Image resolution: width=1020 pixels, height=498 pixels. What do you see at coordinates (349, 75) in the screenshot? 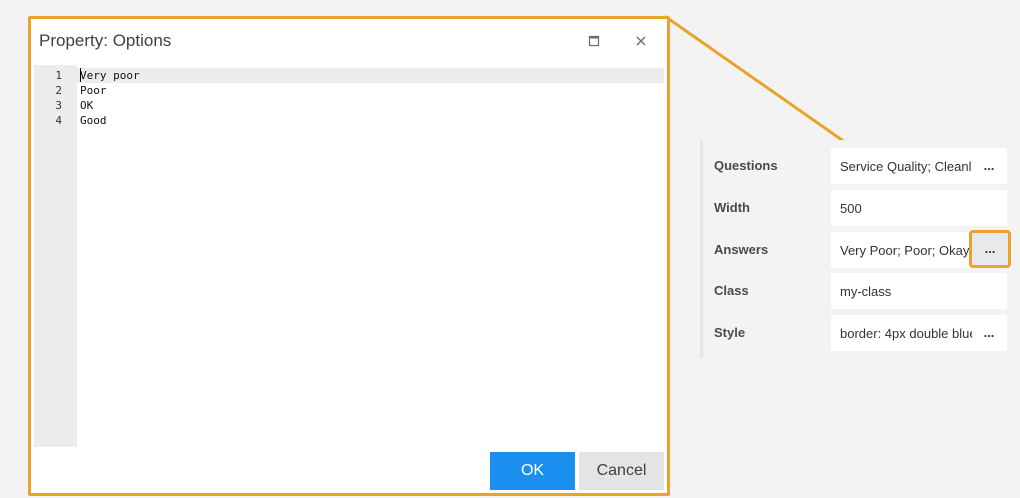
I see `code-line: 1 Very poor` at bounding box center [349, 75].